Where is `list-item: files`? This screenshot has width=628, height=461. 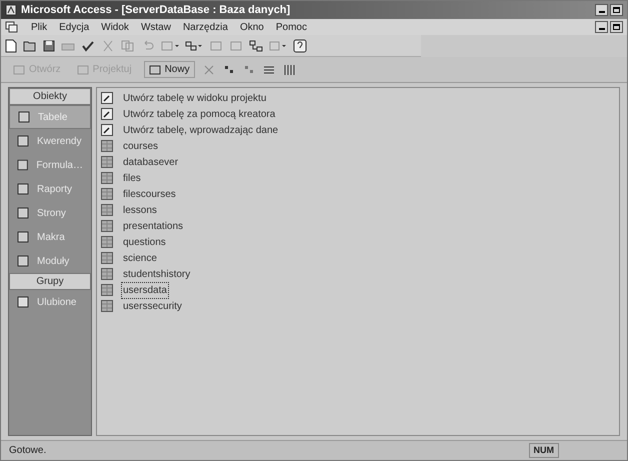 list-item: files is located at coordinates (132, 178).